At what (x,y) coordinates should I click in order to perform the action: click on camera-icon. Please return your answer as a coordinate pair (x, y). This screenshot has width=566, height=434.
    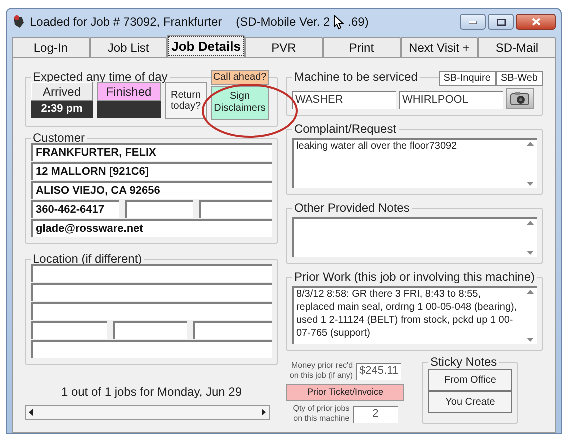
    Looking at the image, I should click on (520, 98).